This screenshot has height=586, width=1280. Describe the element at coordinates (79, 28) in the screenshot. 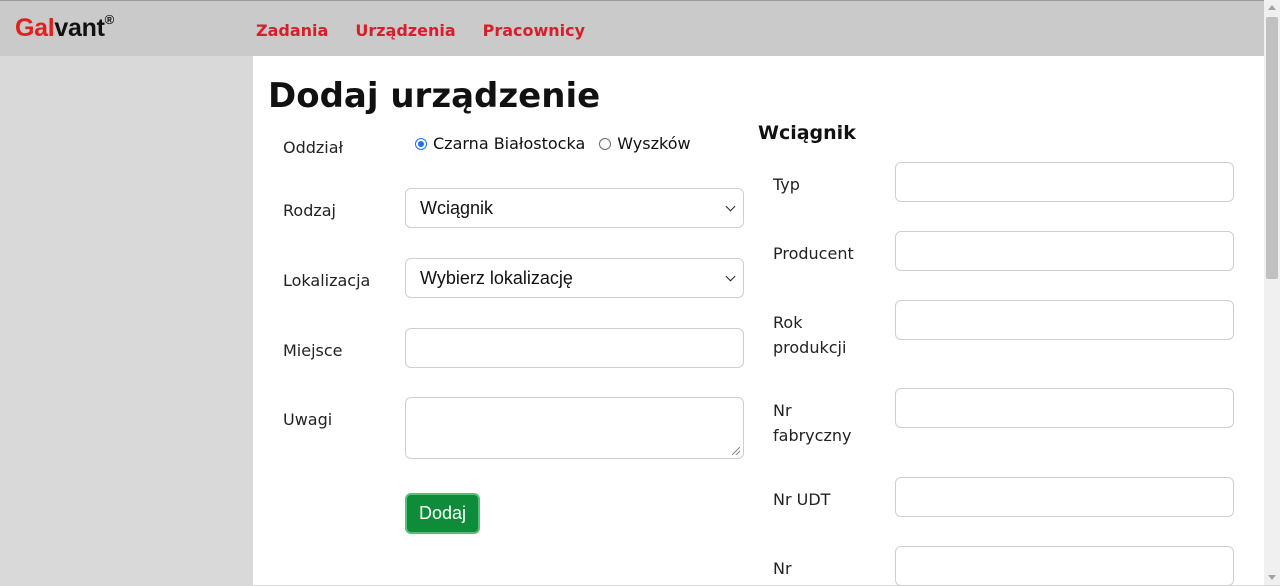

I see `brand-logo-part2: vant` at that location.